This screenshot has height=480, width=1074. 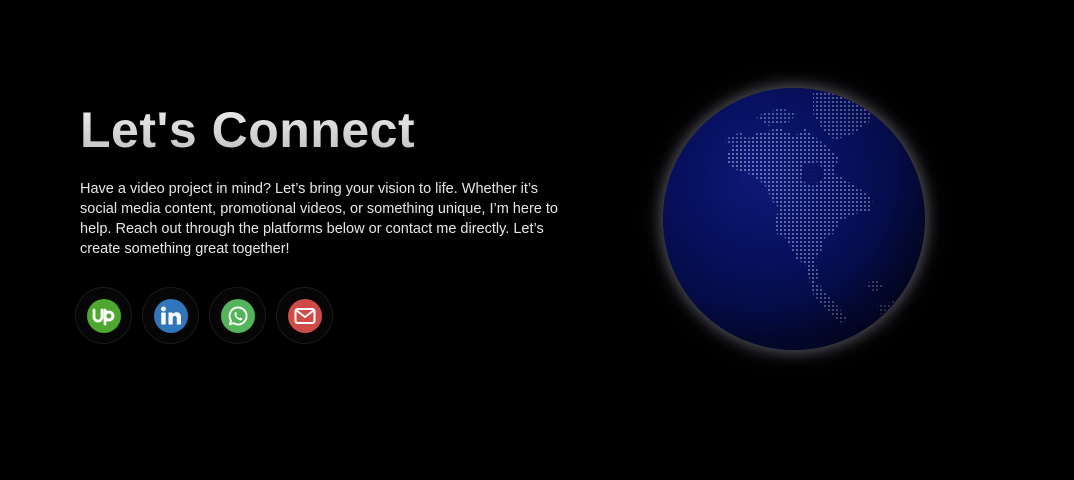 I want to click on upwork-icon, so click(x=103, y=315).